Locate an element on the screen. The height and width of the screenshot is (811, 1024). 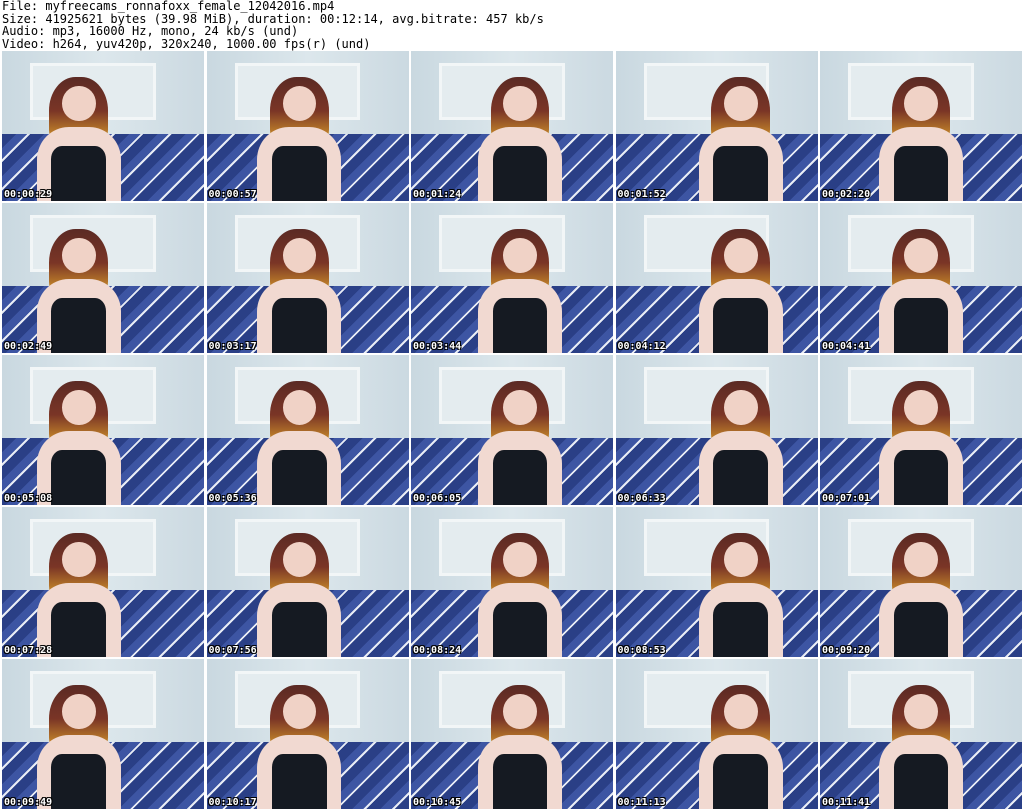
video-frame-thumbnail: 00:10:45 is located at coordinates (512, 734).